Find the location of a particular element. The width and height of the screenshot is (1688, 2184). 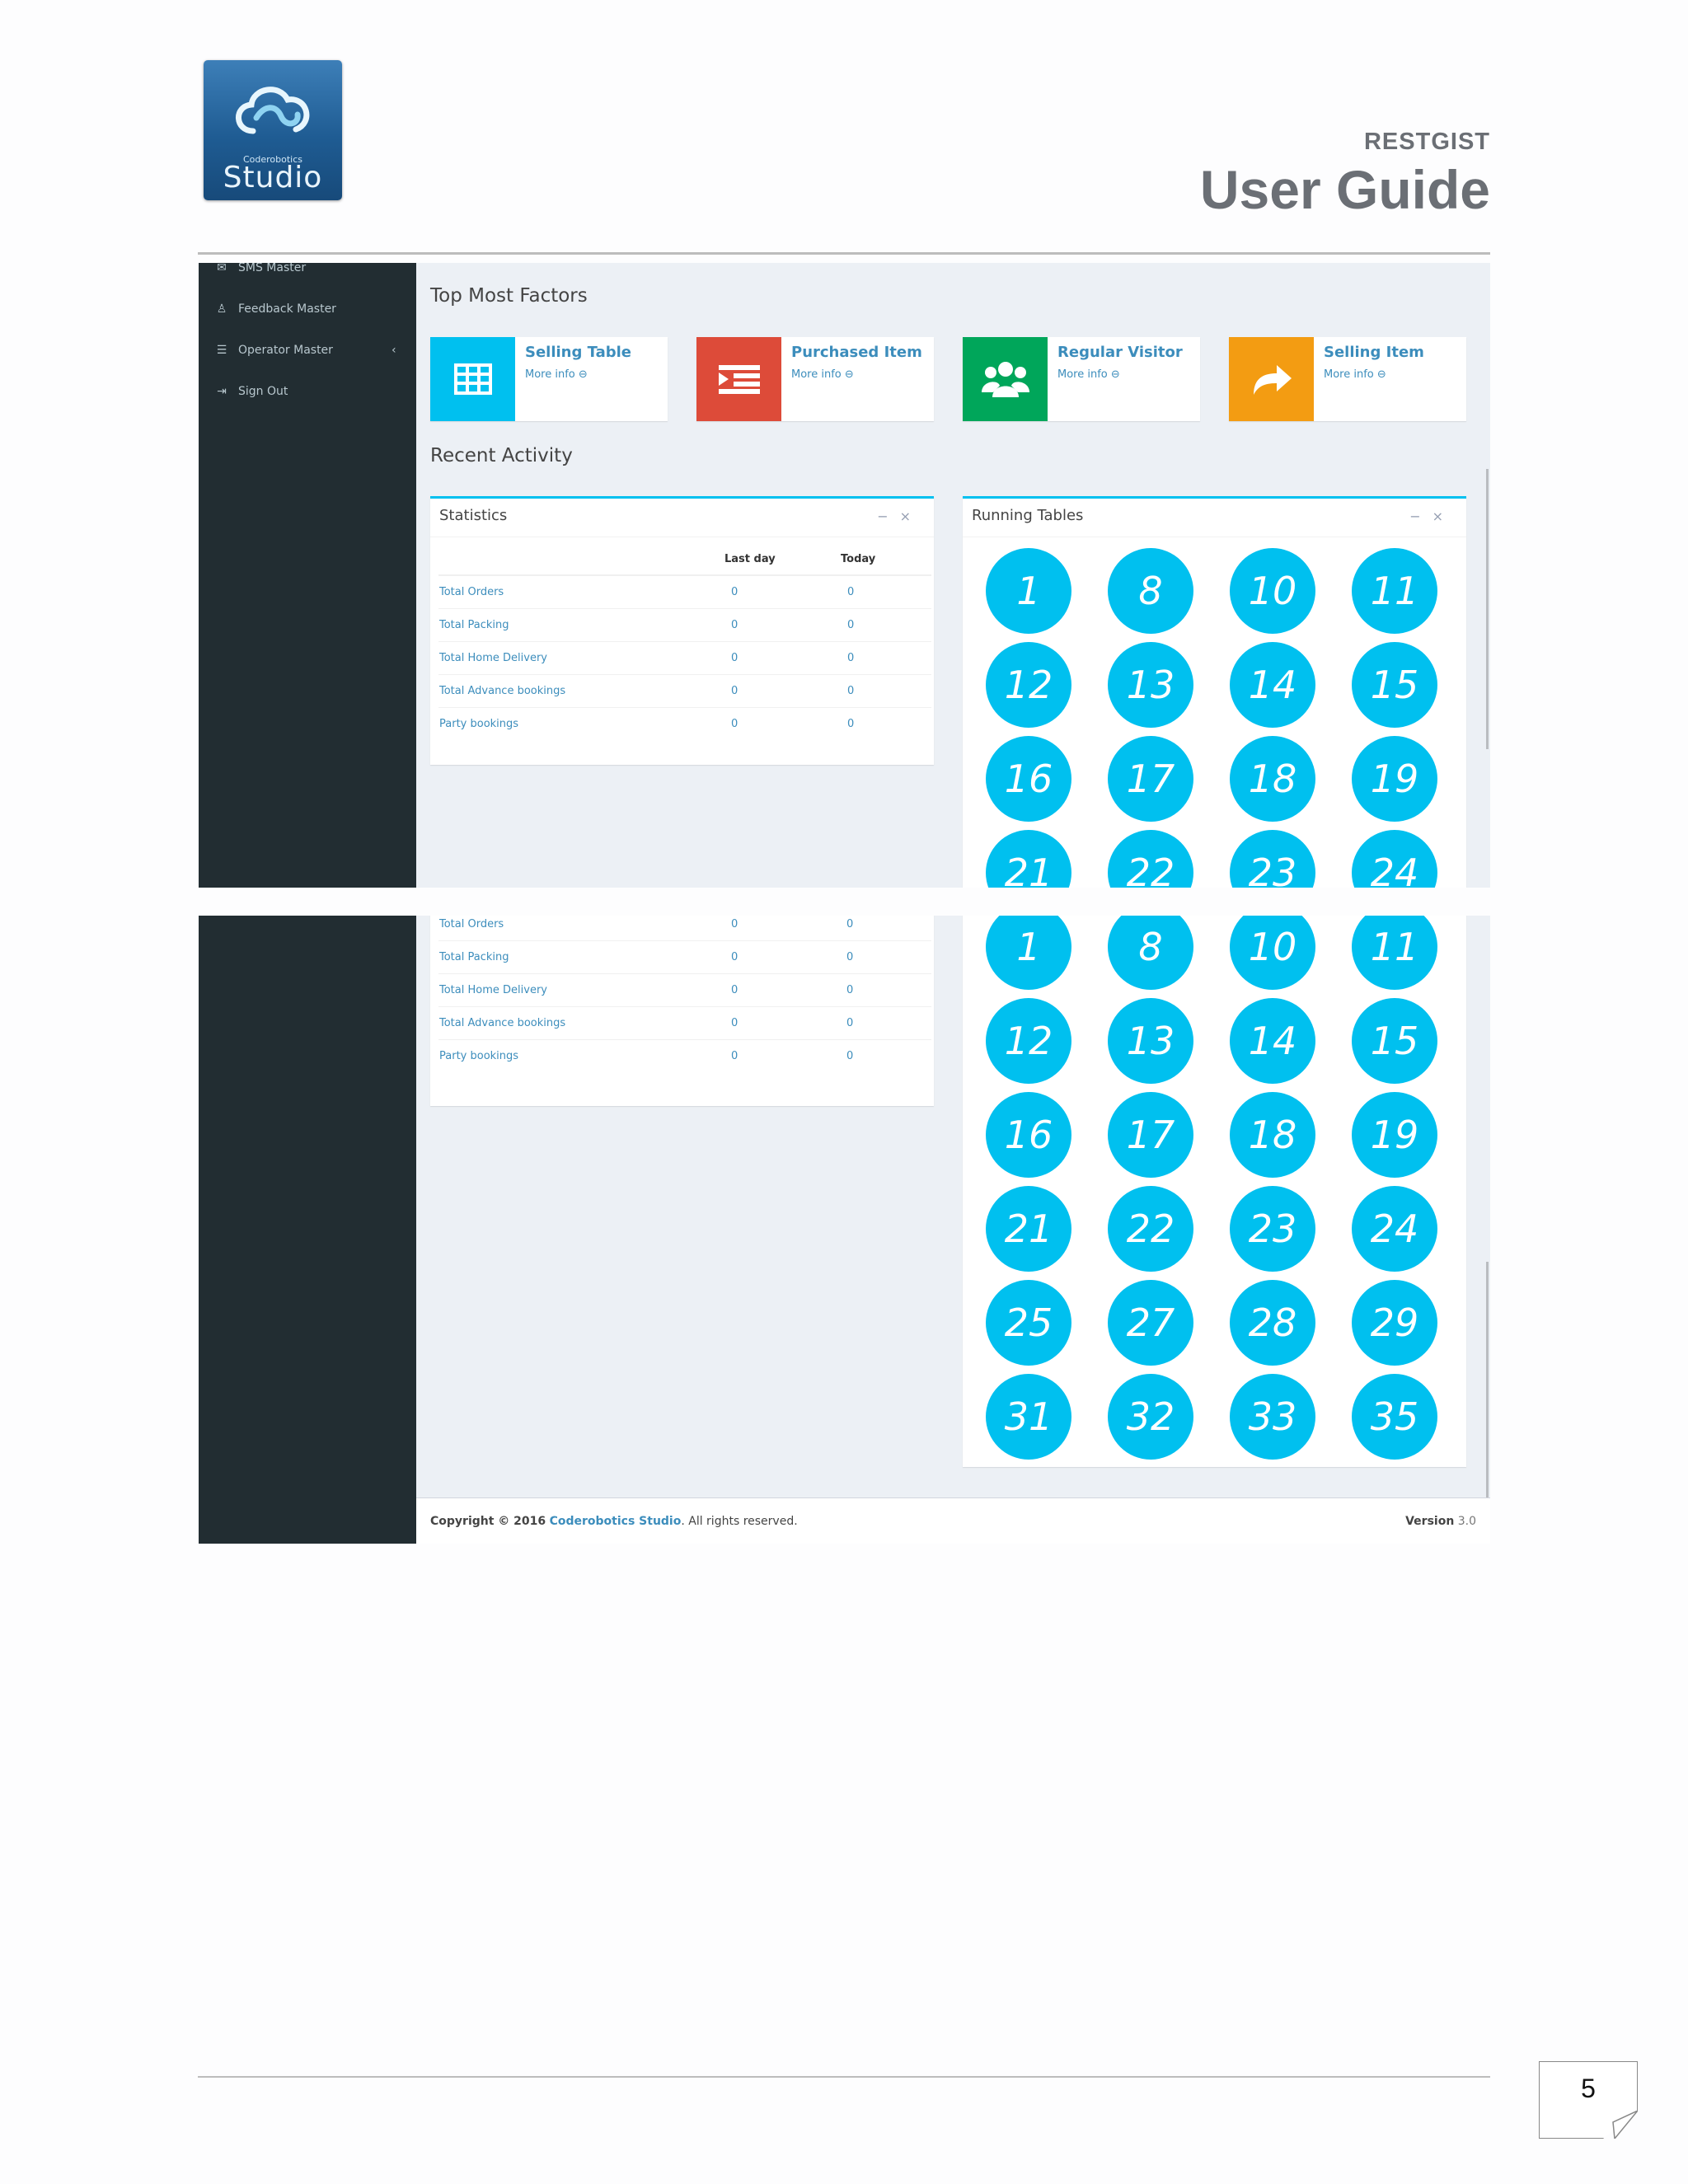

running-tables-grid: 1 8 10 11 12 13 14 15 16 17 18 19 21 22 23 24 is located at coordinates (1211, 718).